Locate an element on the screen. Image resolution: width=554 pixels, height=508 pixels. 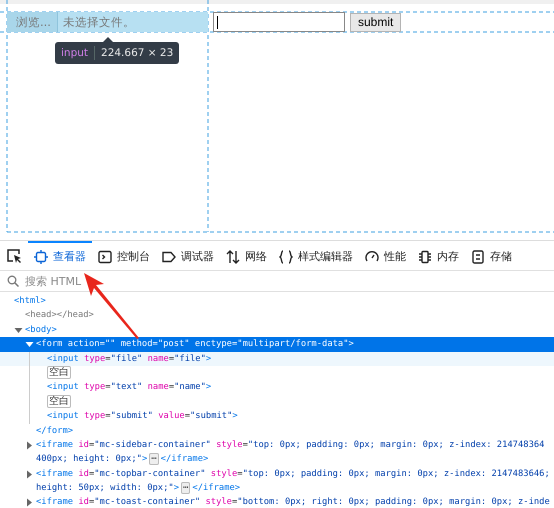
devtools-tab: 网络 is located at coordinates (246, 255).